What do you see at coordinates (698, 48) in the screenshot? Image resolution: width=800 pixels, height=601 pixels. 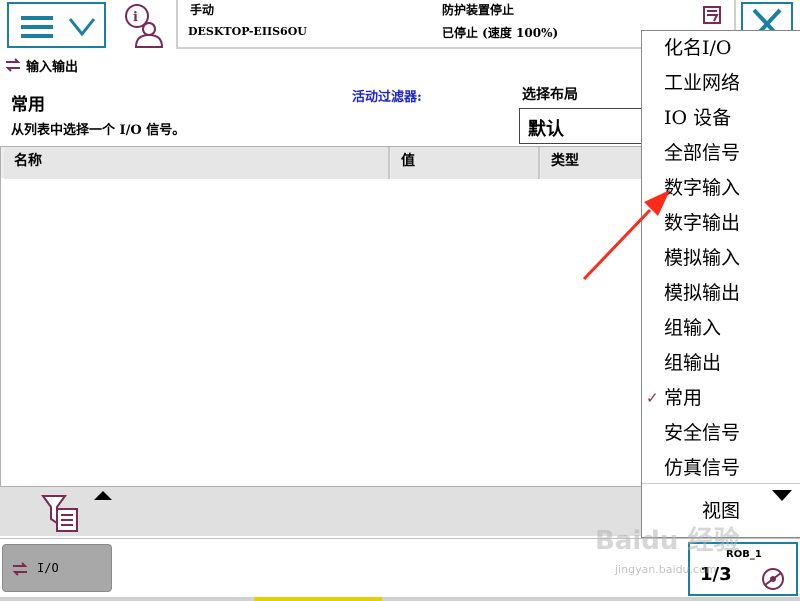 I see `menu-item-label: 化名I/O` at bounding box center [698, 48].